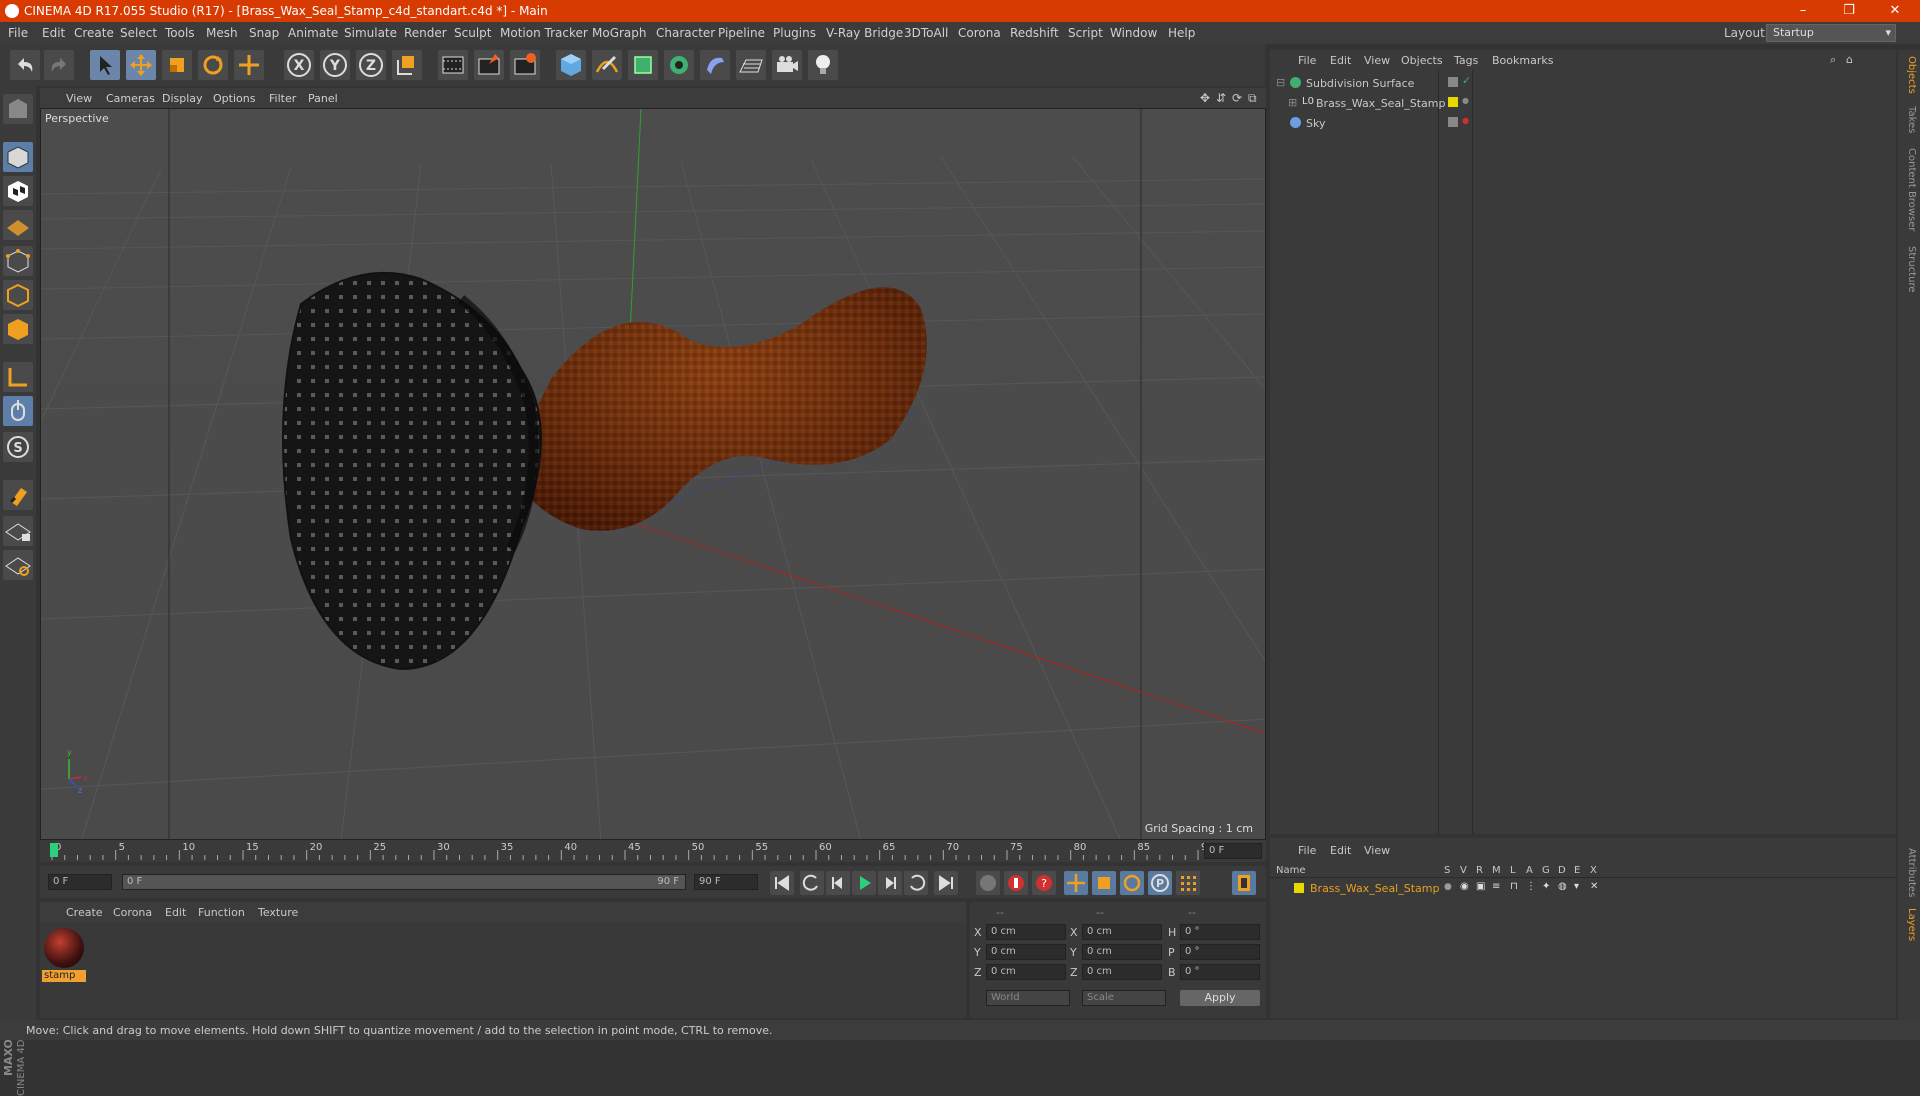  I want to click on layer-swatch, so click(1453, 82).